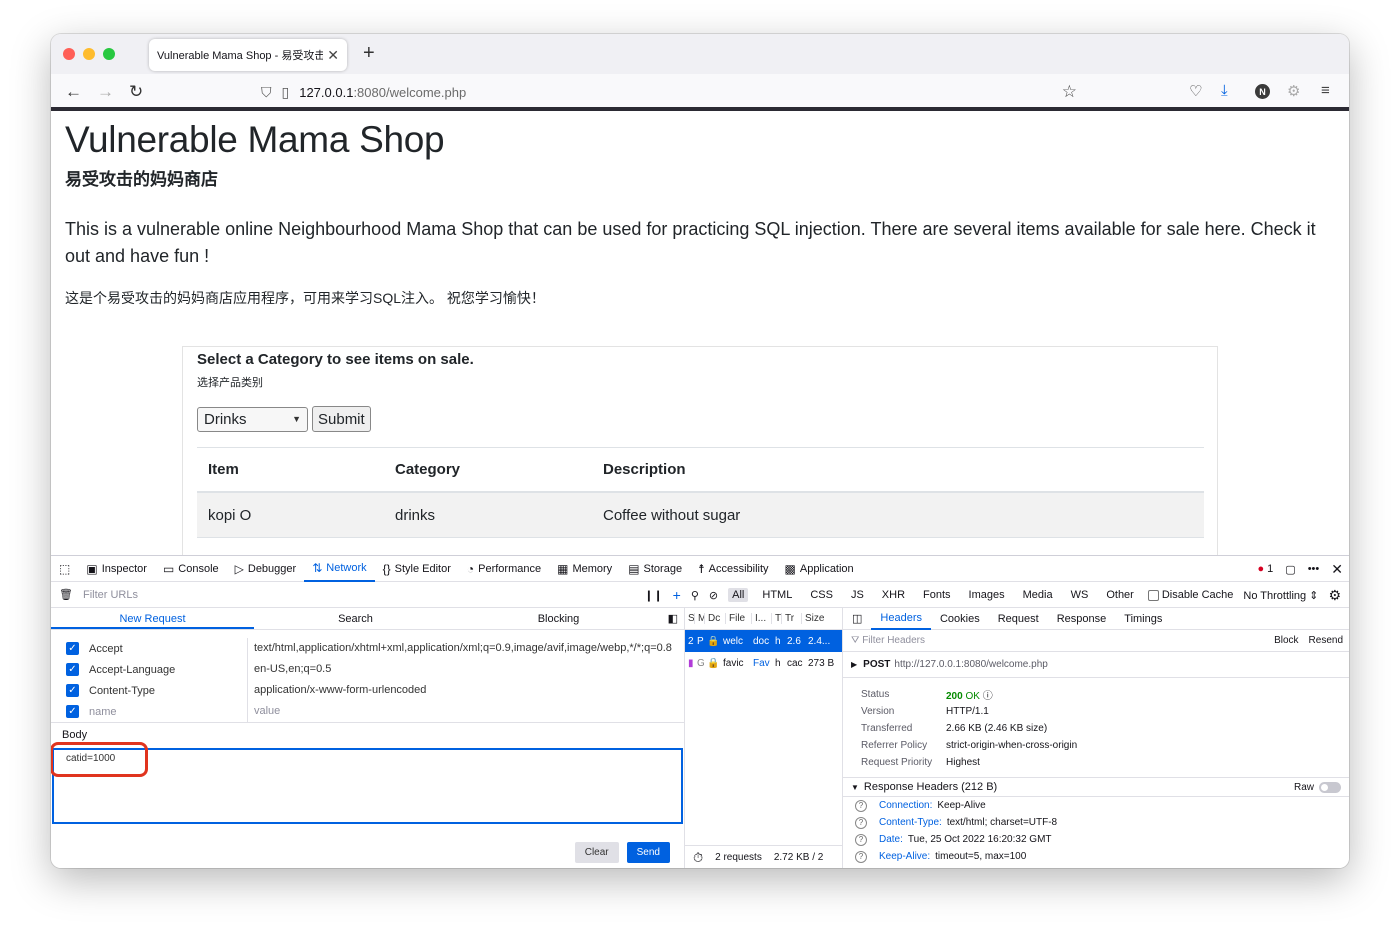  I want to click on close-devtools-icon: ✕, so click(1337, 569).